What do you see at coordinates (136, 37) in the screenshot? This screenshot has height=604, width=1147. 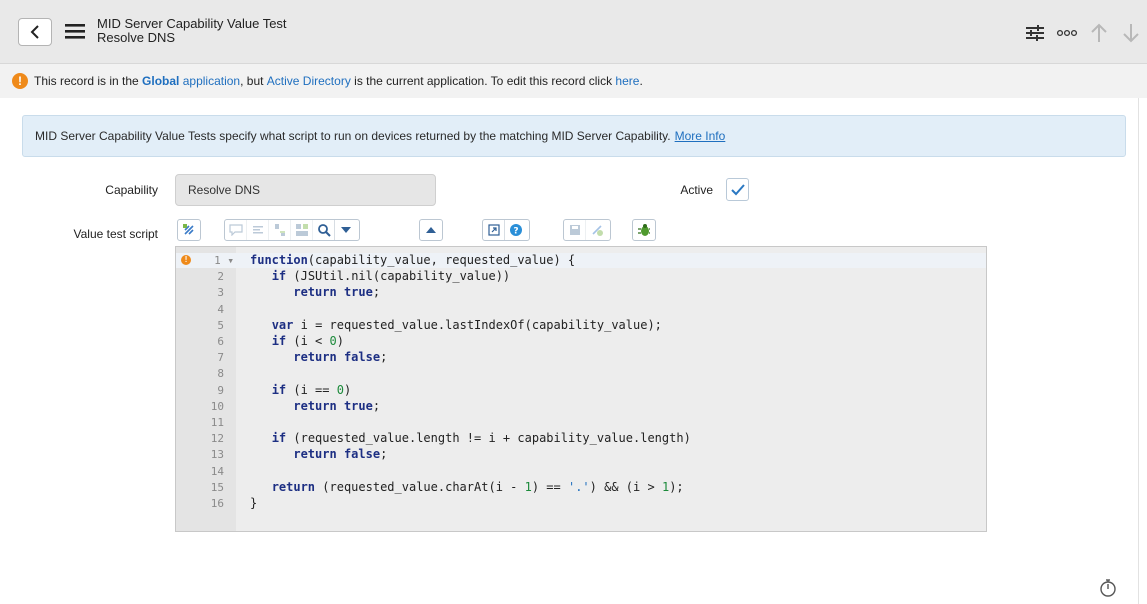 I see `record-display-name: Resolve DNS` at bounding box center [136, 37].